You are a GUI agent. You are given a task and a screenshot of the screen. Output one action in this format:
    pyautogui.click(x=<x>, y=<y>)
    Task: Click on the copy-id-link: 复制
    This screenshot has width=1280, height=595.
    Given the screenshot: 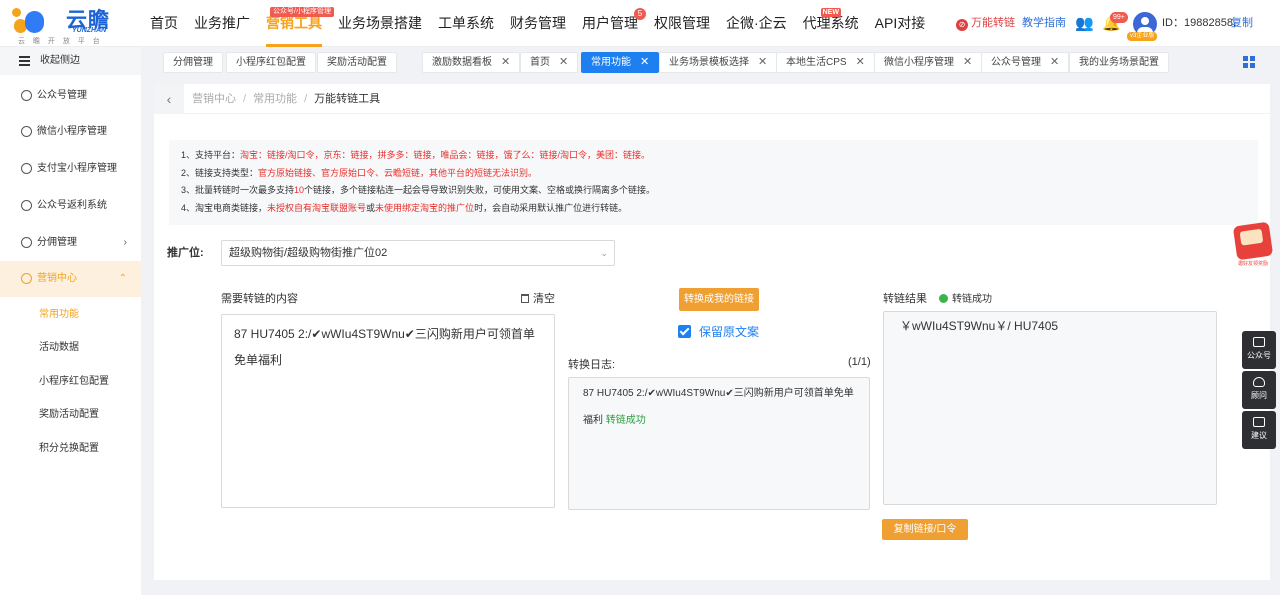 What is the action you would take?
    pyautogui.click(x=1242, y=23)
    